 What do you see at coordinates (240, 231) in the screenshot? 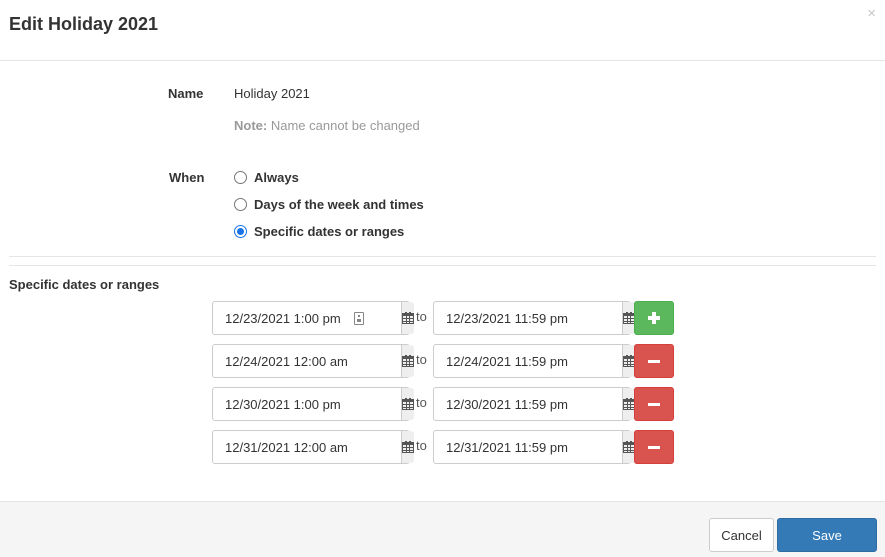
I see `radio-button-selected` at bounding box center [240, 231].